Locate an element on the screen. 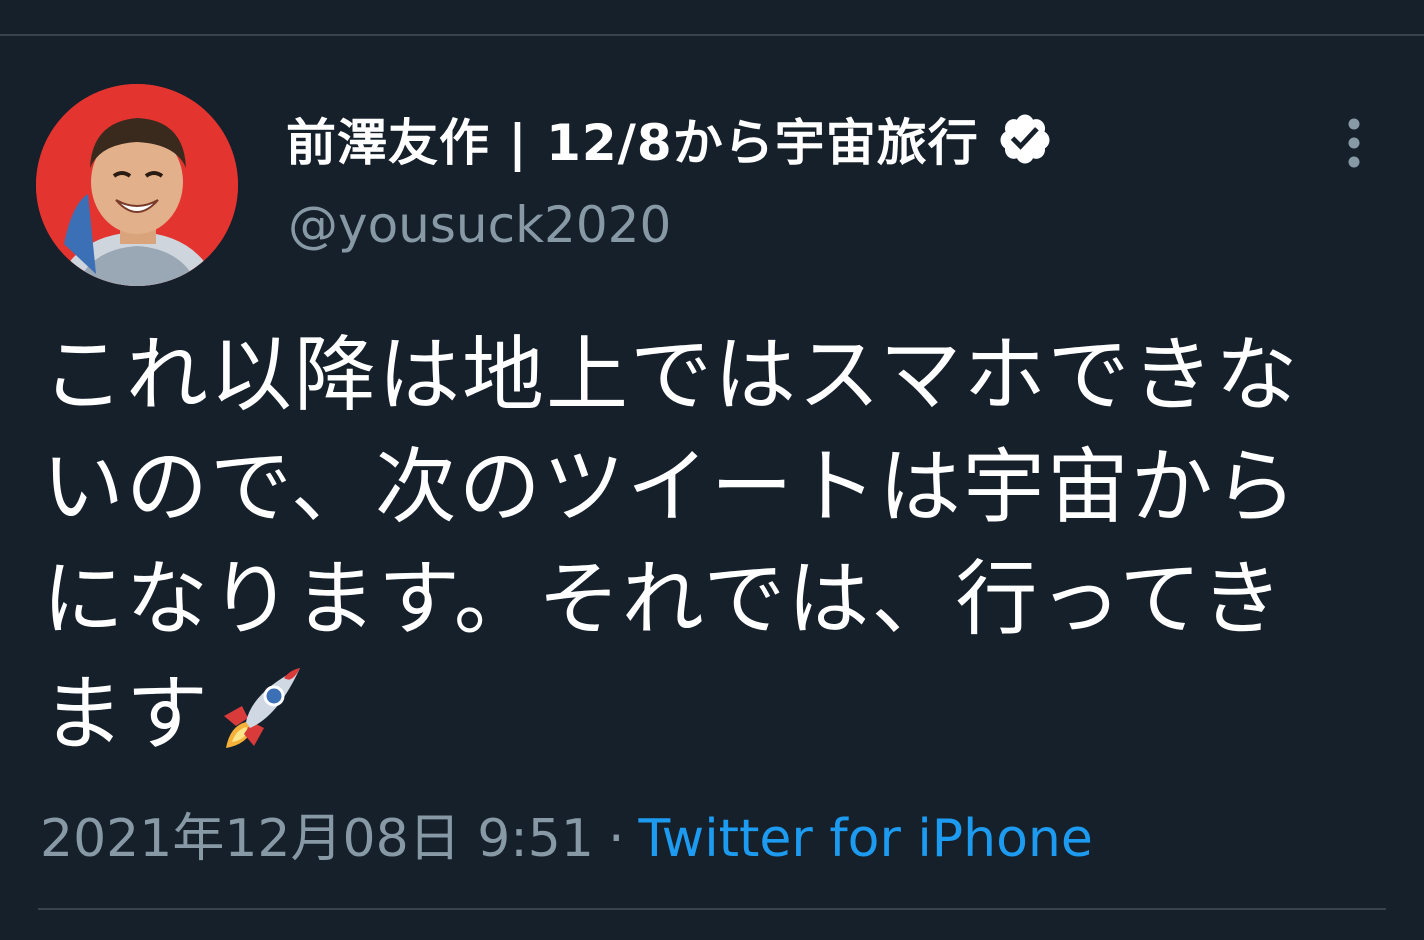 Image resolution: width=1424 pixels, height=940 pixels. tweet-meta: 2021年12月08日 9:51 · Twitter for iPhone is located at coordinates (566, 833).